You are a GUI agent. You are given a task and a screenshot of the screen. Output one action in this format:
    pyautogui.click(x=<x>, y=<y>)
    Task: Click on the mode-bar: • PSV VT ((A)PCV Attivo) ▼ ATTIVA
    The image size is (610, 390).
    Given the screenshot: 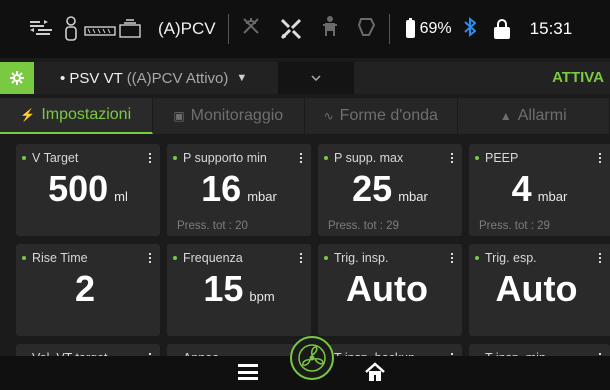 What is the action you would take?
    pyautogui.click(x=305, y=78)
    